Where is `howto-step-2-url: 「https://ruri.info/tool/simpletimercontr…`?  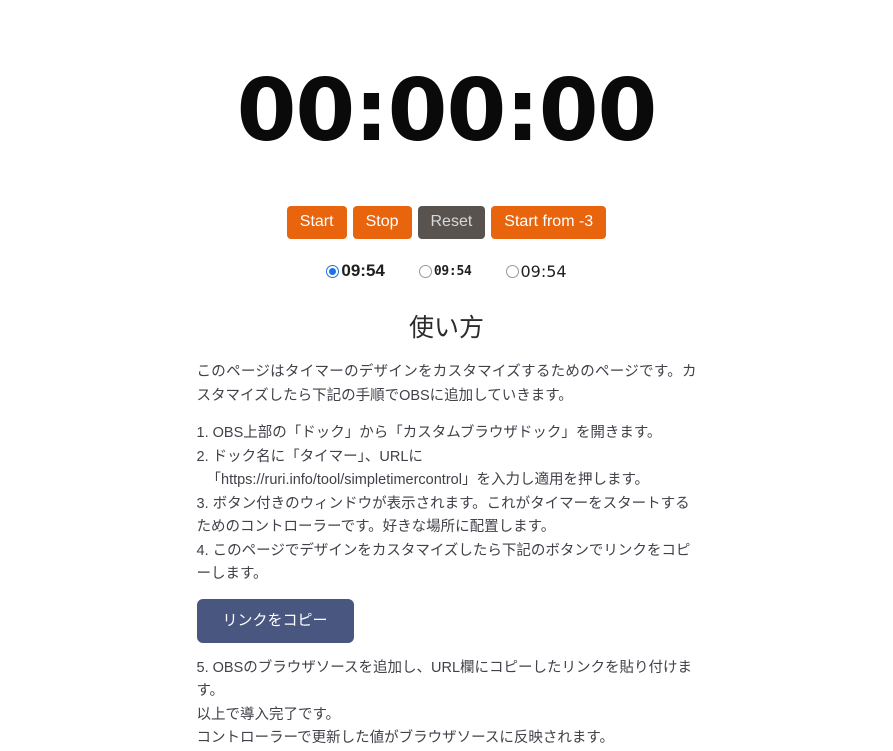 howto-step-2-url: 「https://ruri.info/tool/simpletimercontr… is located at coordinates (428, 480).